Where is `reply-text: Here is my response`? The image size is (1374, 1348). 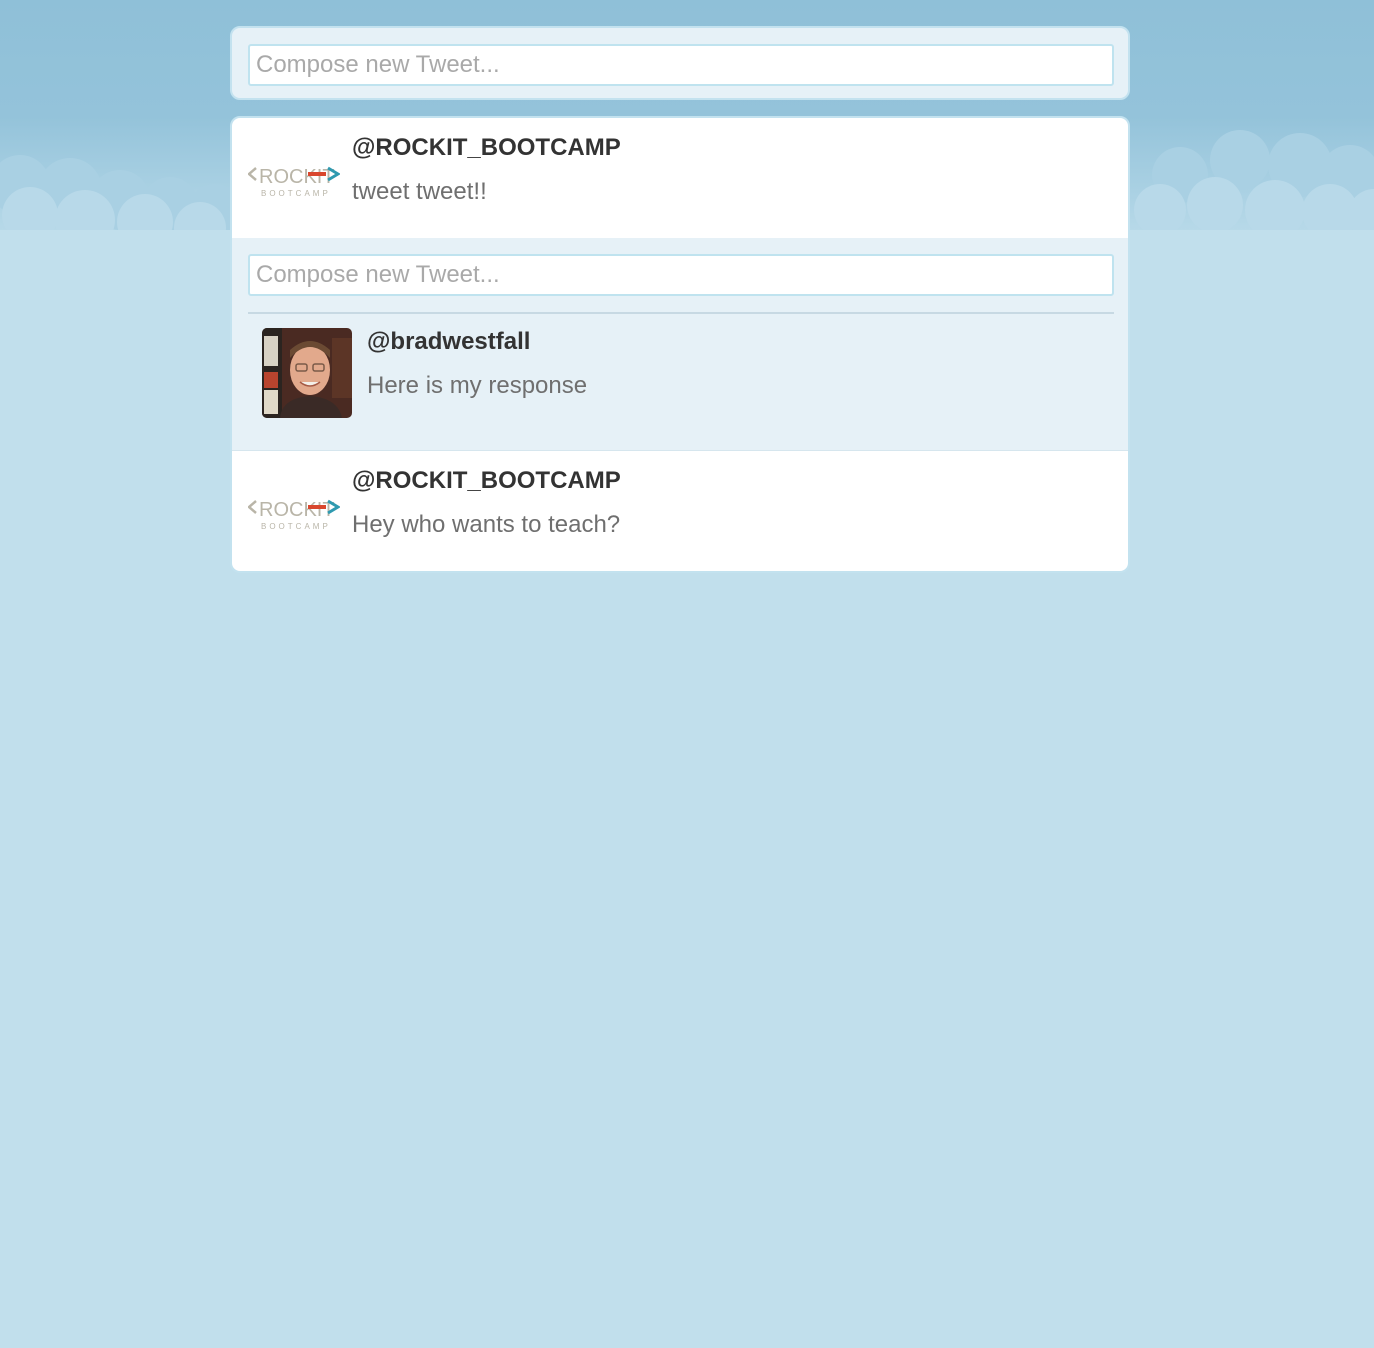
reply-text: Here is my response is located at coordinates (477, 385).